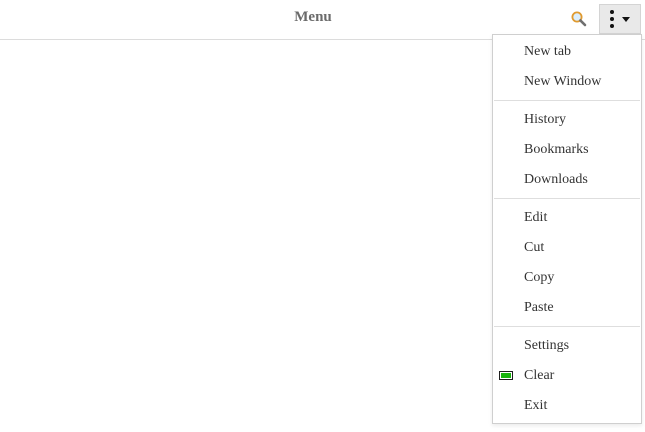 The width and height of the screenshot is (645, 432). I want to click on menu-item-new-window: New Window, so click(567, 82).